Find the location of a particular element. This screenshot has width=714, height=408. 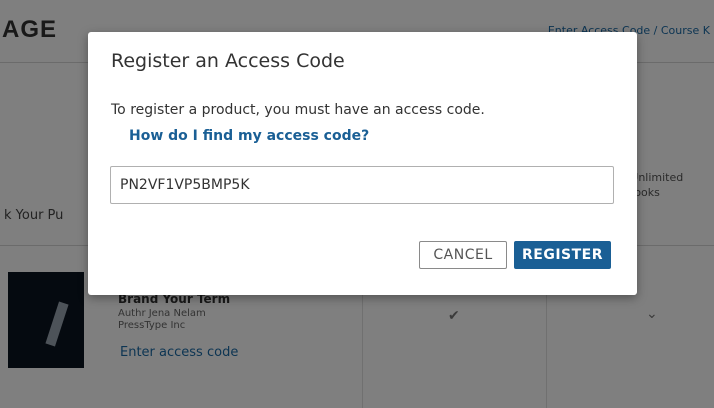

find-access-code-help-link: How do I find my access code? is located at coordinates (249, 136).